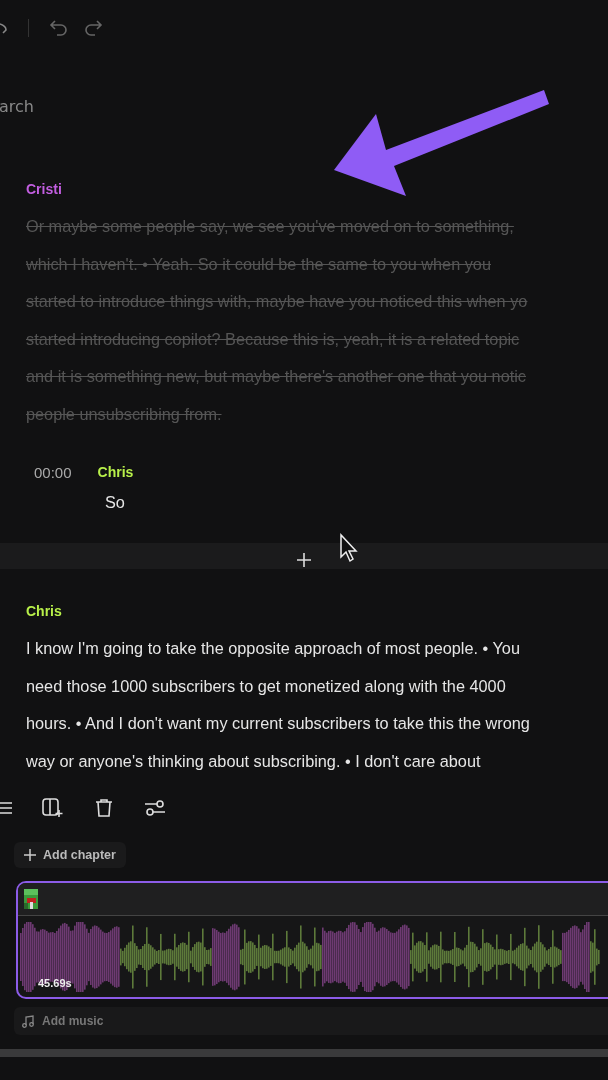  Describe the element at coordinates (273, 339) in the screenshot. I see `transcript-line: started introducing copilot? Because this is, yeah, it is a related topic` at that location.